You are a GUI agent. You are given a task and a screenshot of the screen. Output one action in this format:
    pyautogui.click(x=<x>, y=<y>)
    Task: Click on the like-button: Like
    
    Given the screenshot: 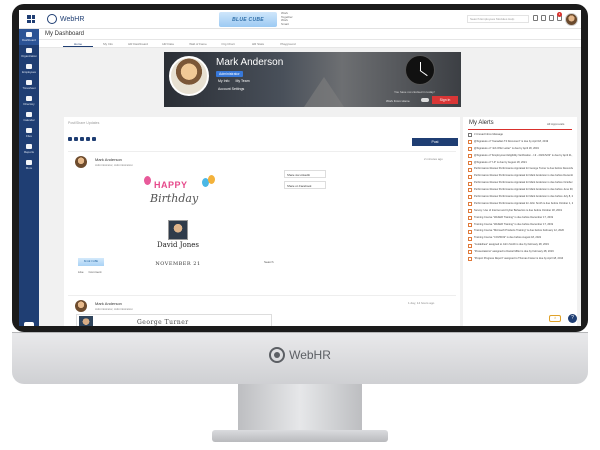 What is the action you would take?
    pyautogui.click(x=81, y=272)
    